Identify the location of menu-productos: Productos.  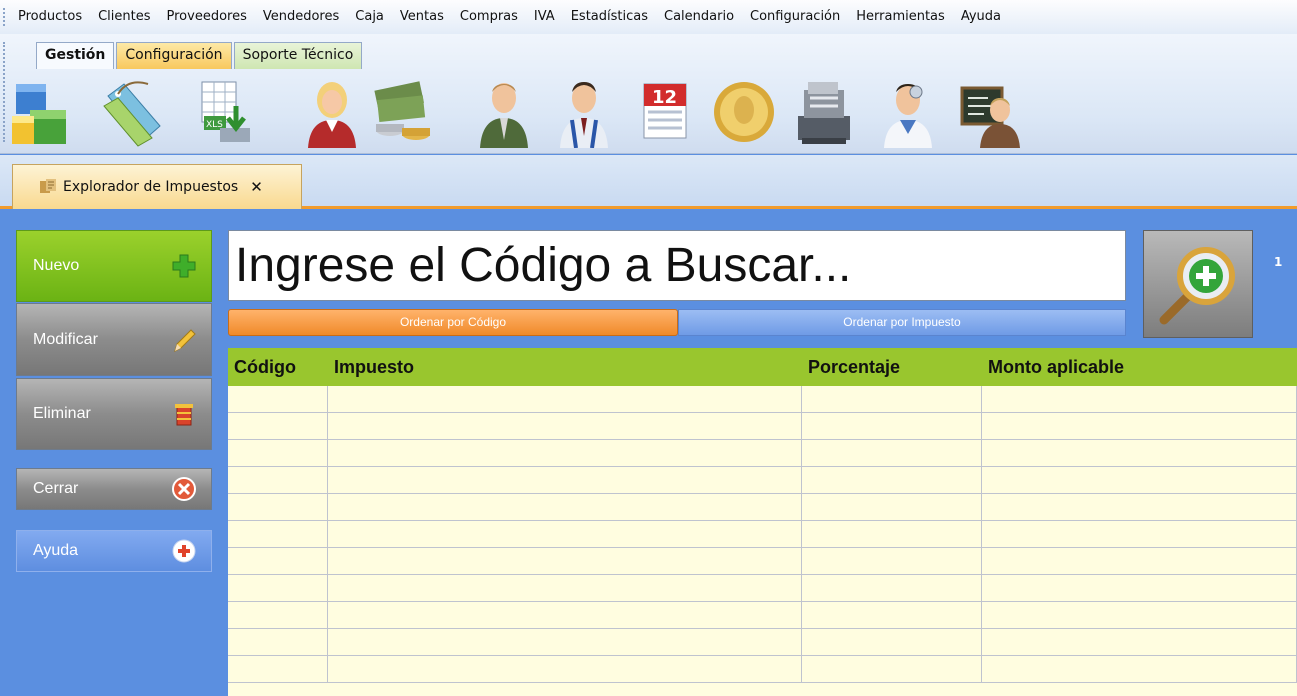
(50, 17).